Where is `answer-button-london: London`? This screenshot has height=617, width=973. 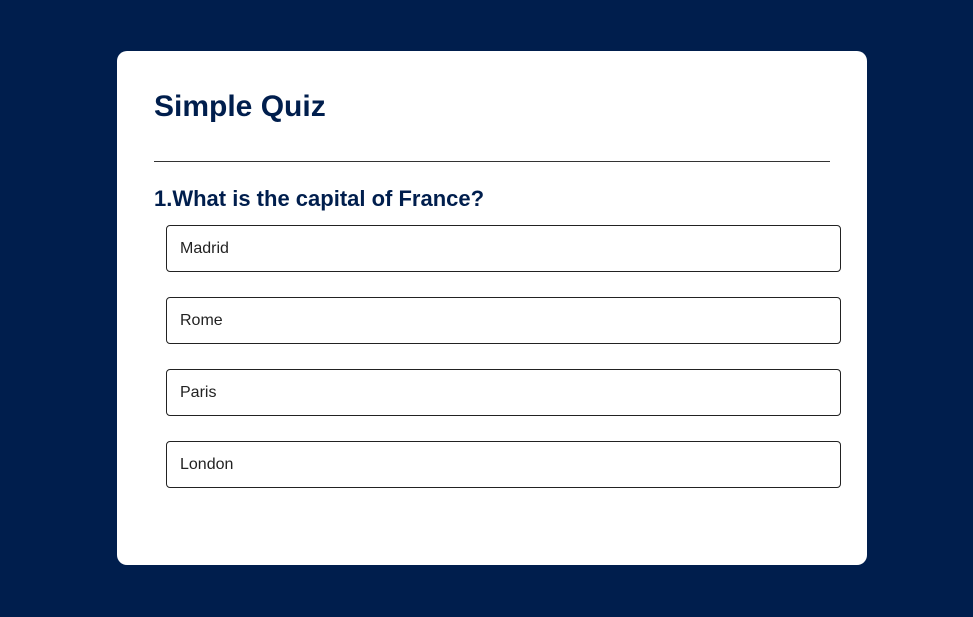
answer-button-london: London is located at coordinates (503, 464).